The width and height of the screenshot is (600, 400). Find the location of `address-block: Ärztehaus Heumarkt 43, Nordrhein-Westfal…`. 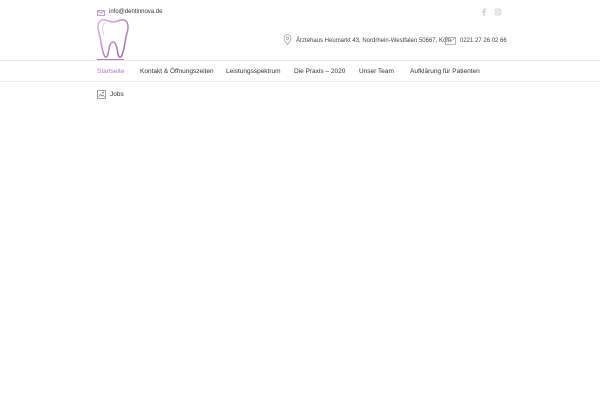

address-block: Ärztehaus Heumarkt 43, Nordrhein-Westfal… is located at coordinates (367, 41).